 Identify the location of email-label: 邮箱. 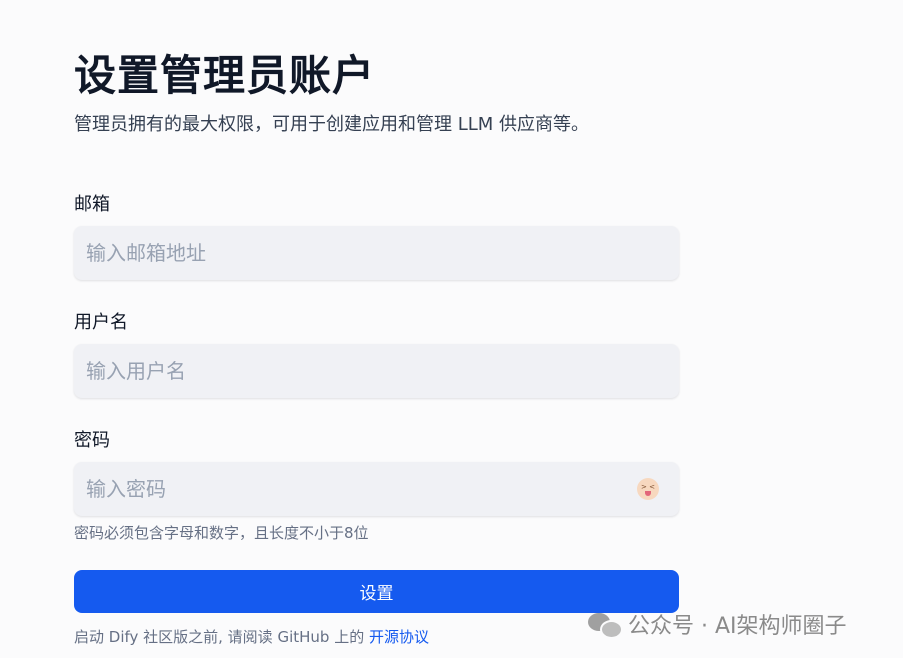
(92, 204).